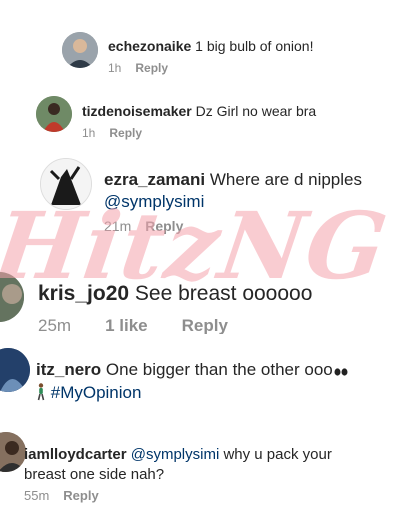  Describe the element at coordinates (143, 226) in the screenshot. I see `comment-meta: 21m Reply` at that location.